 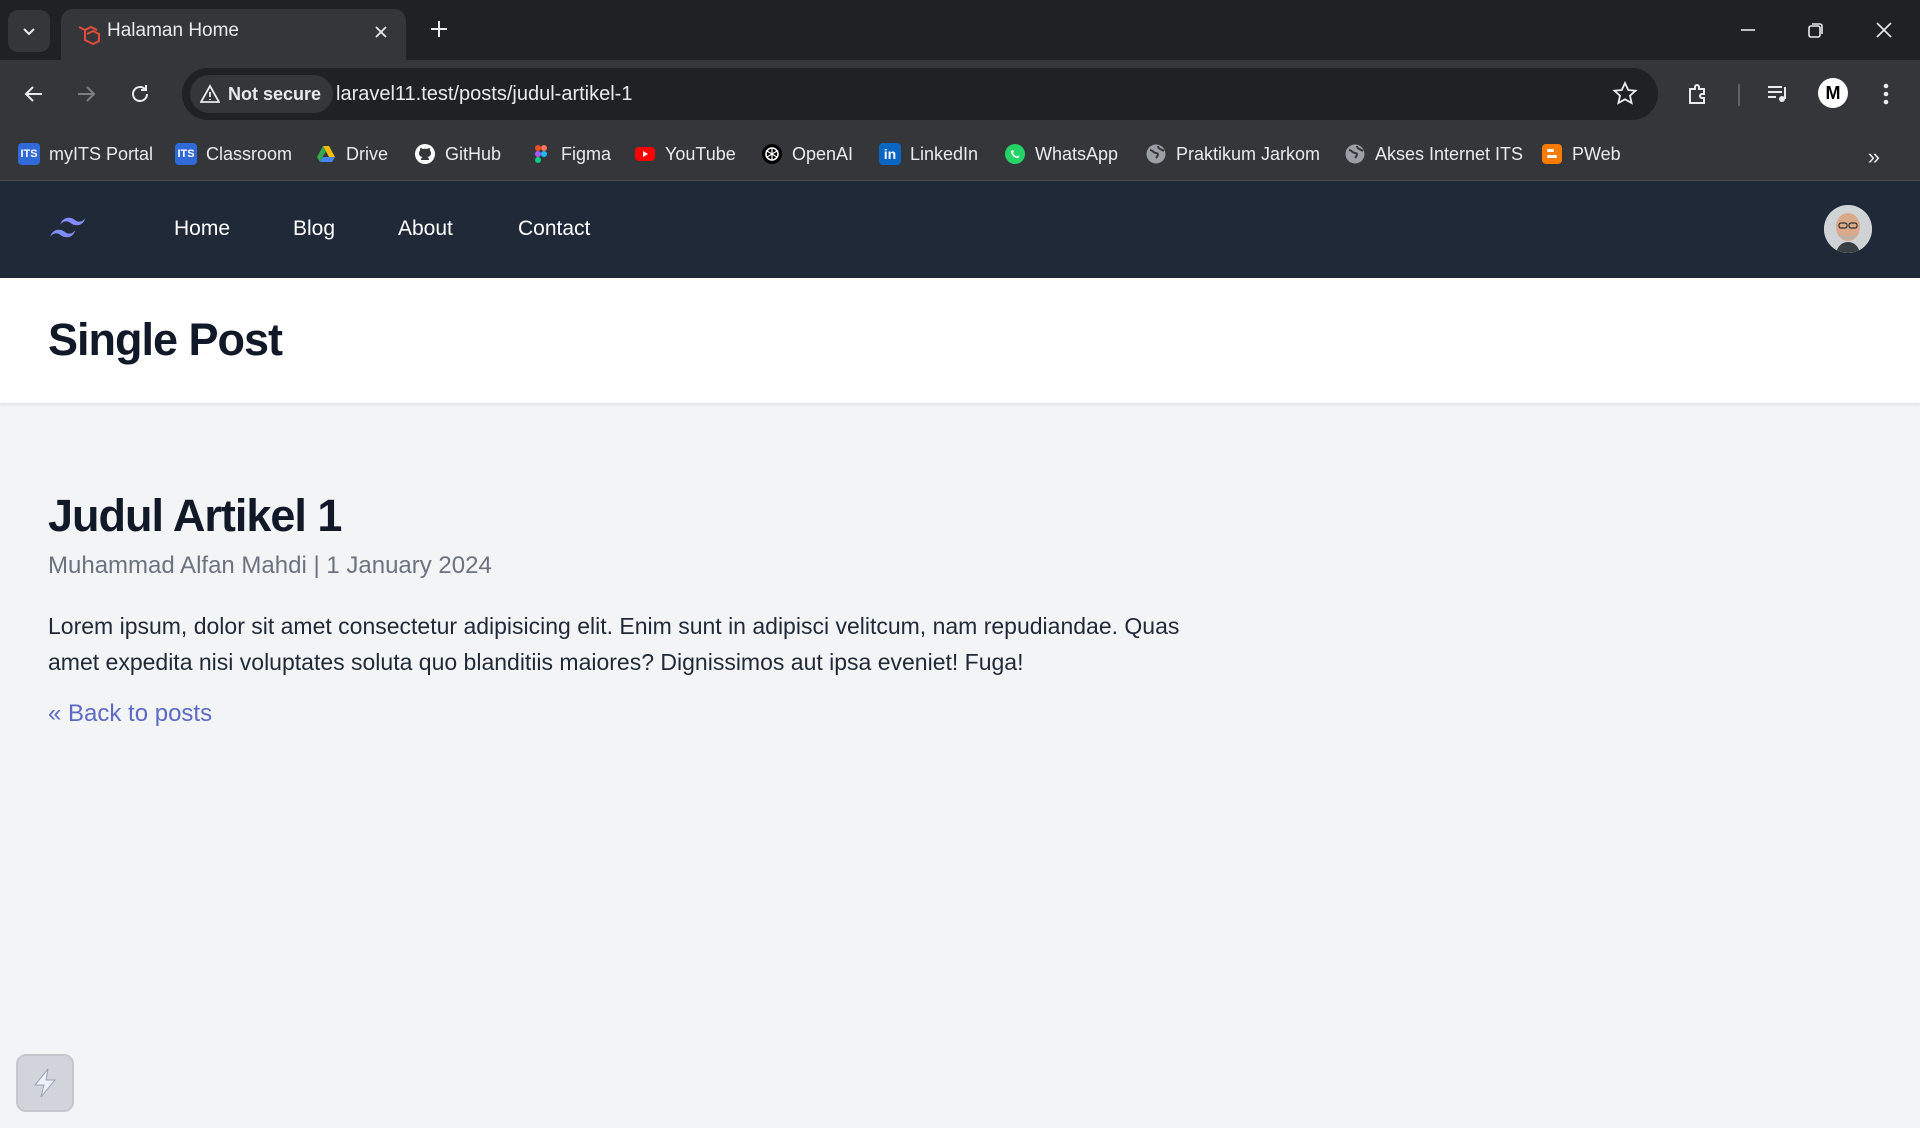 I want to click on bookmark-label: Drive, so click(x=367, y=153).